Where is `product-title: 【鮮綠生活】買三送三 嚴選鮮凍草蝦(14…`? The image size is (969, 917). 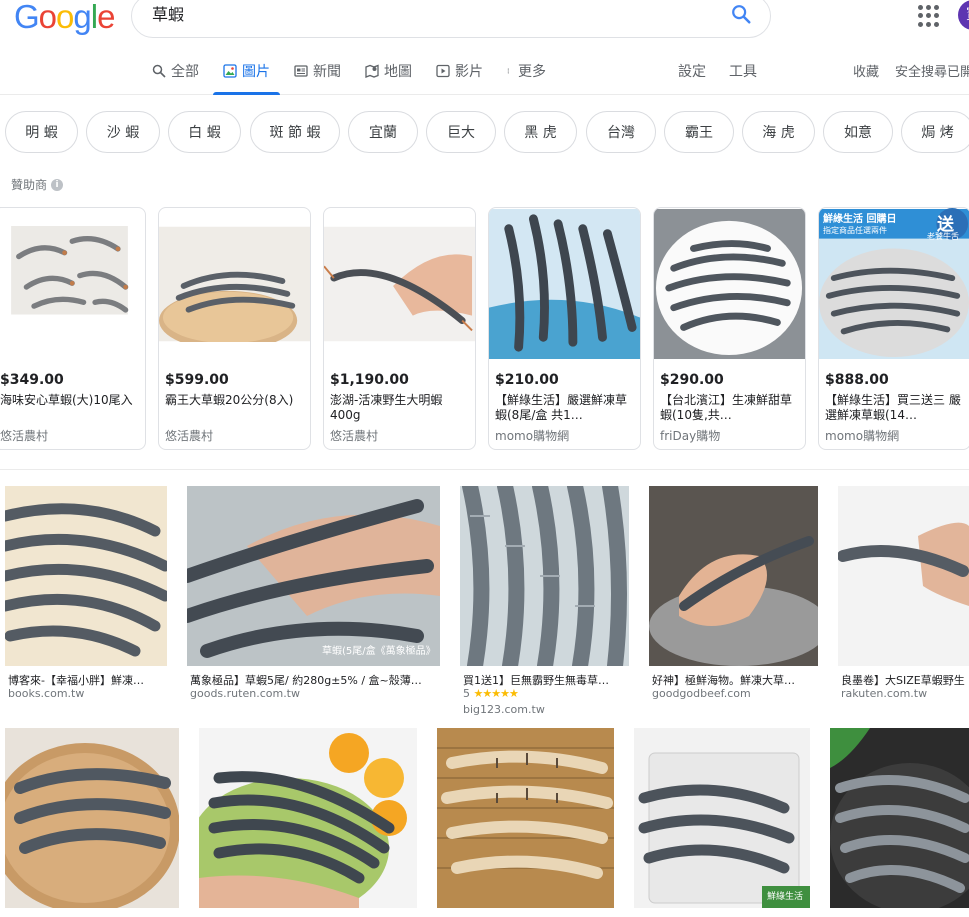
product-title: 【鮮綠生活】買三送三 嚴選鮮凍草蝦(14… is located at coordinates (893, 407).